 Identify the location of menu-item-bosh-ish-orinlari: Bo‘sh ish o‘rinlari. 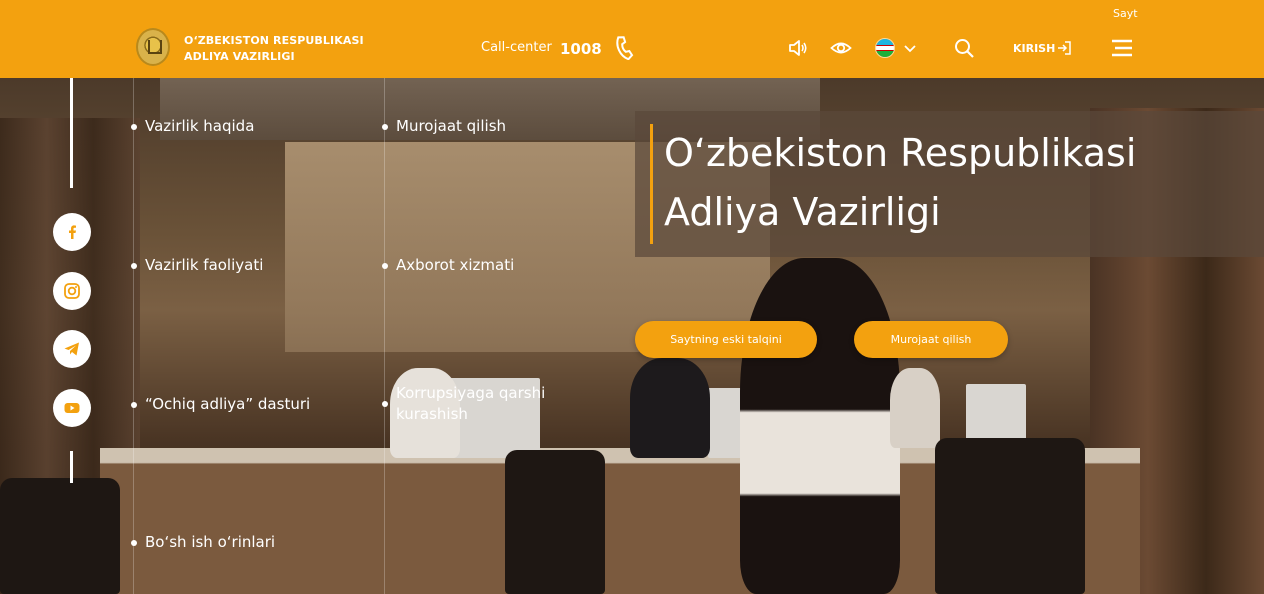
(203, 542).